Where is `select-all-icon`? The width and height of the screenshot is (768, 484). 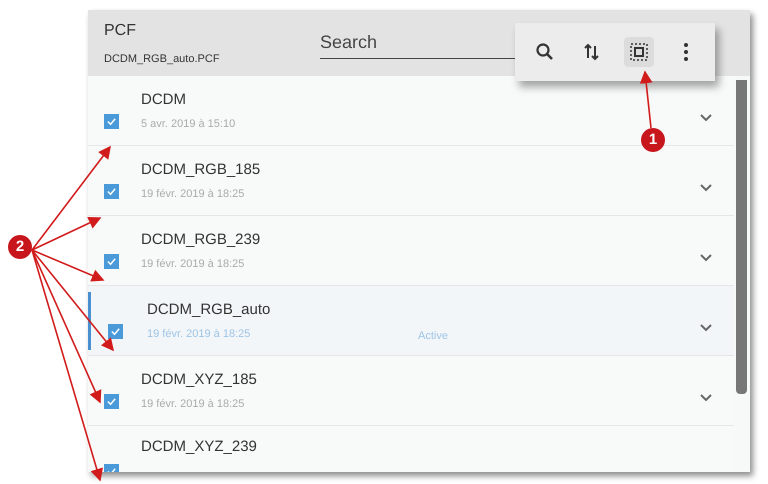
select-all-icon is located at coordinates (639, 52).